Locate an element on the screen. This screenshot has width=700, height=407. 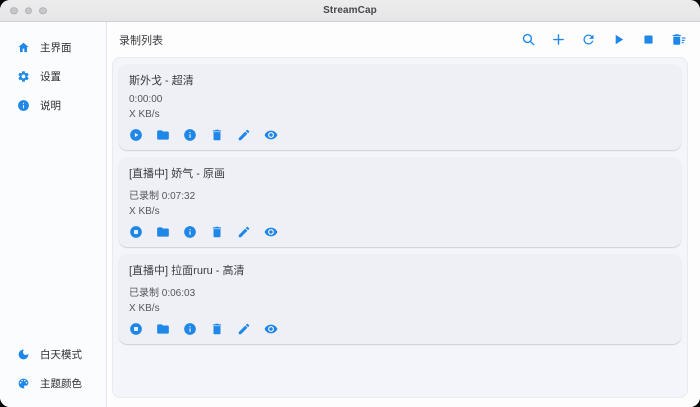
sidebar-item-help: 说明 is located at coordinates (53, 105).